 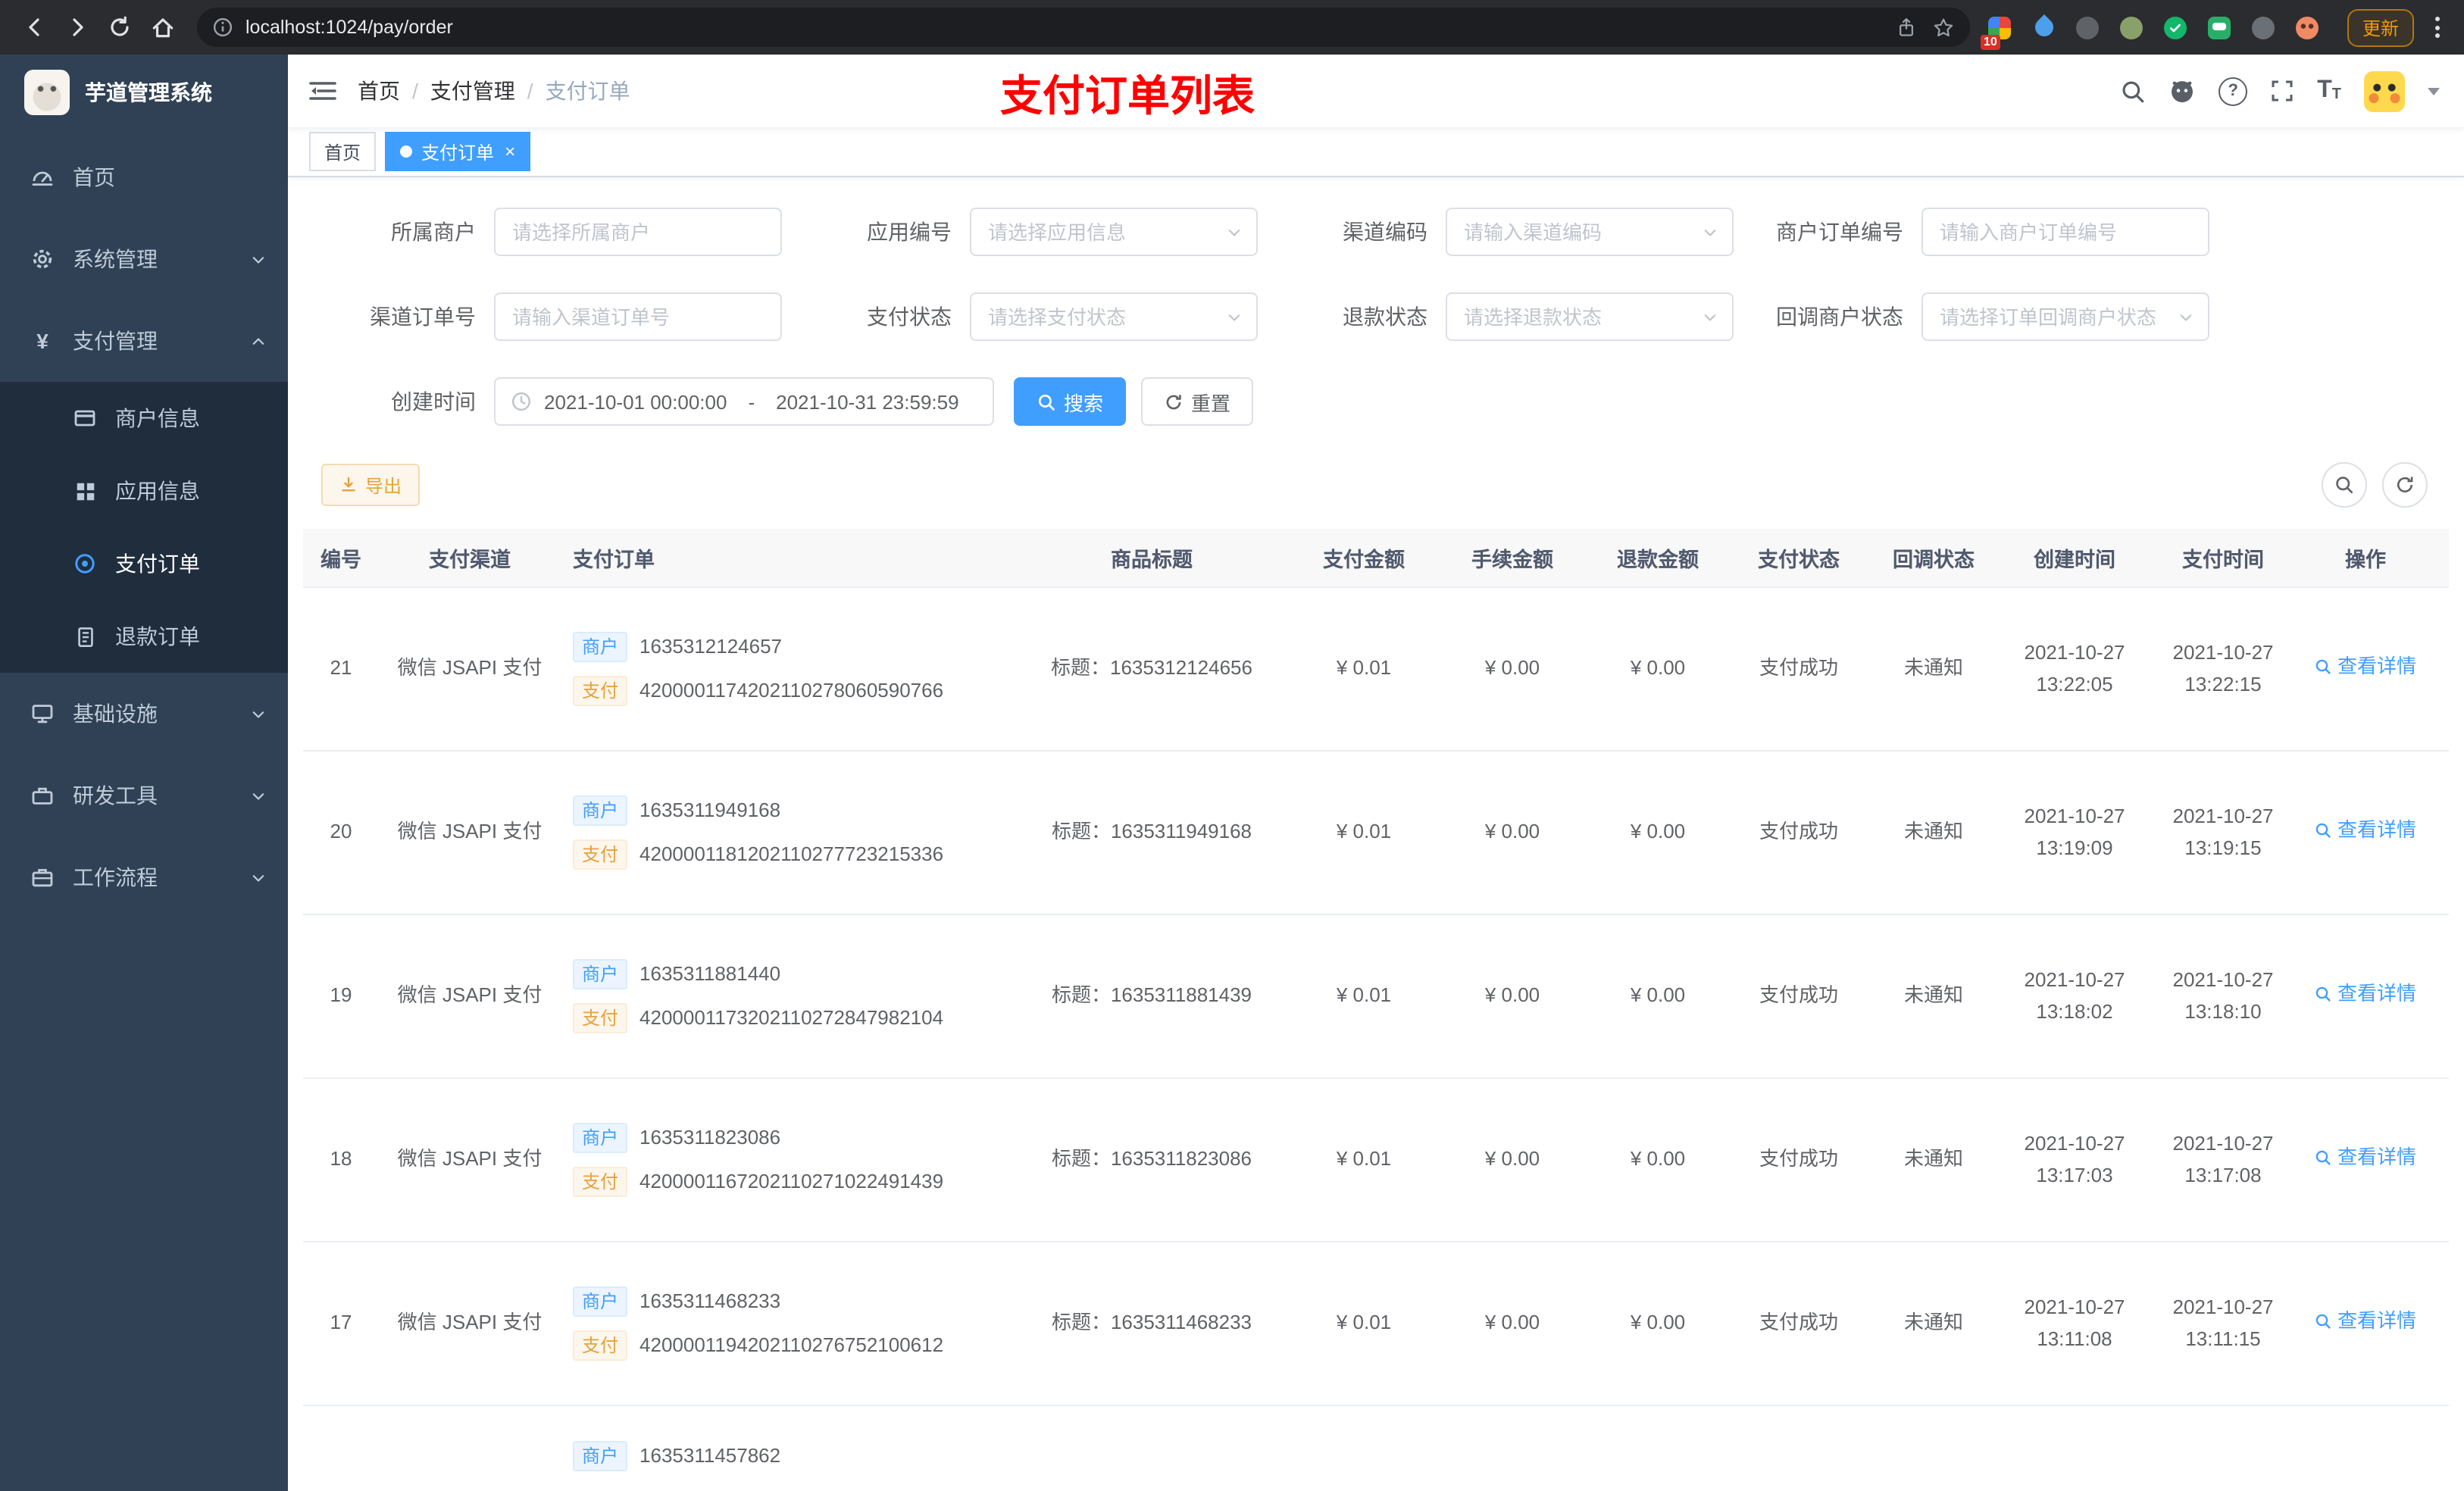 I want to click on cell-channel: 微信 JSAPI 支付, so click(x=470, y=1159).